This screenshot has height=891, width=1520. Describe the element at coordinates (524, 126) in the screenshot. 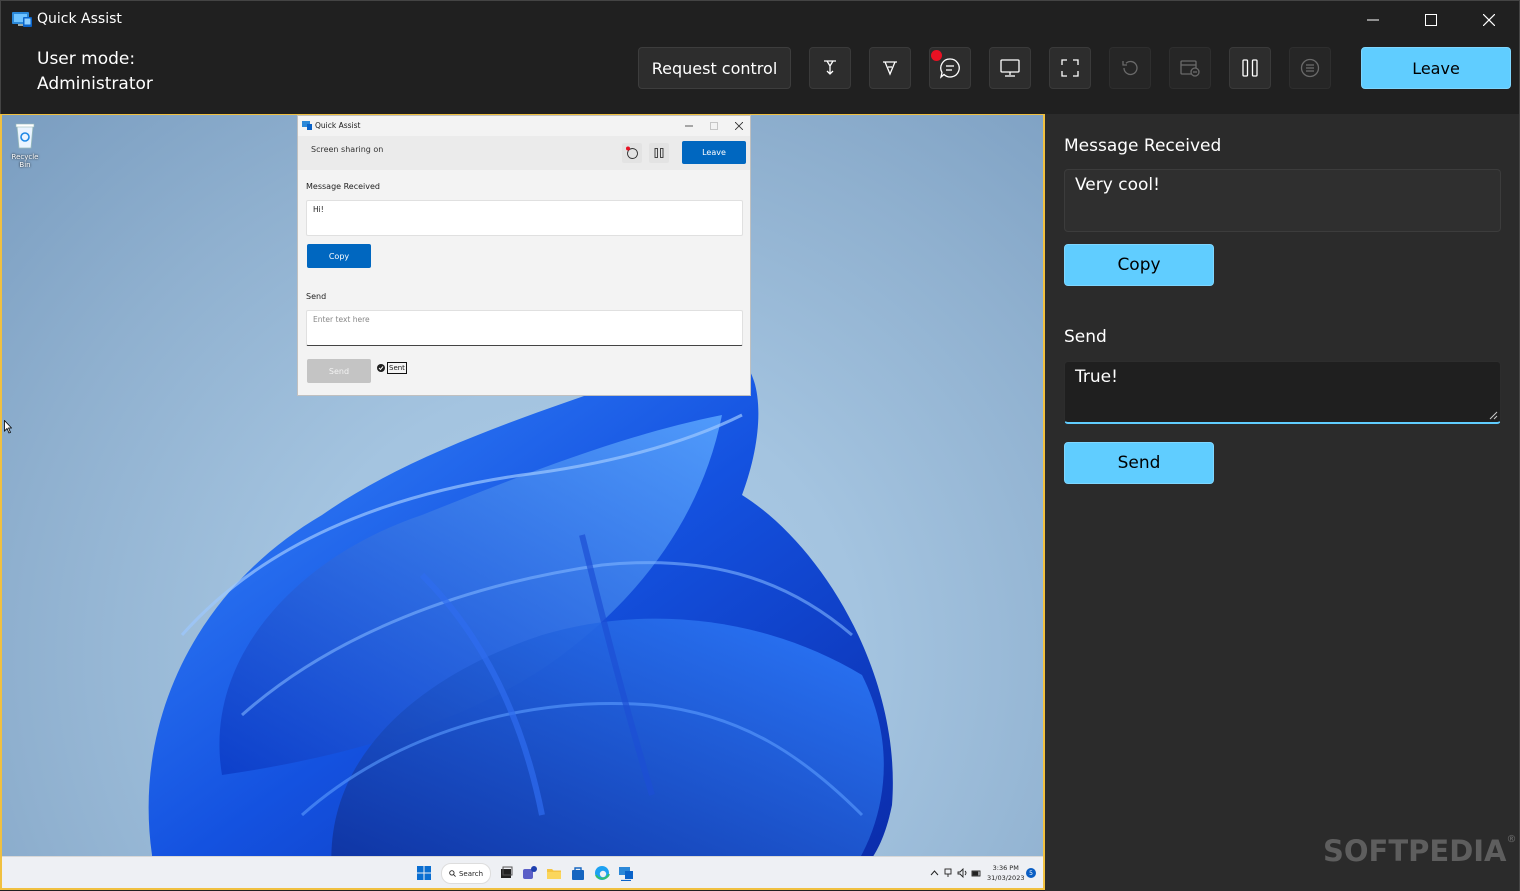

I see `remote-window-title-bar: Quick Assist` at that location.